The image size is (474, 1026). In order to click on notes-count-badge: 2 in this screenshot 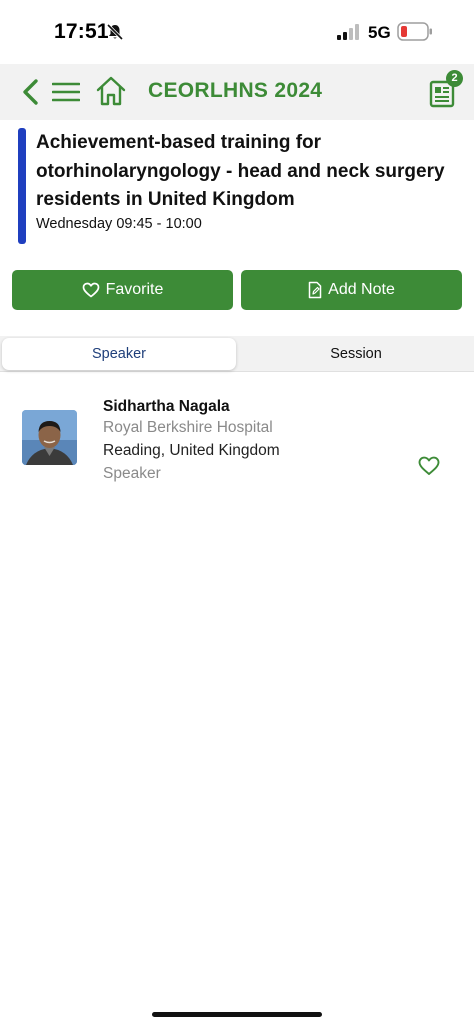, I will do `click(454, 78)`.